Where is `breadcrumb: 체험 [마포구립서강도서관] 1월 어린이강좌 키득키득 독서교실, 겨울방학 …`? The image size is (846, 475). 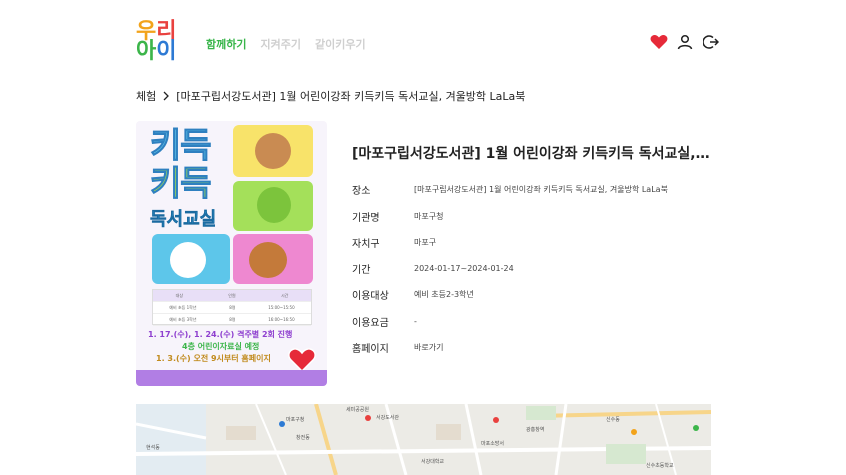
breadcrumb: 체험 [마포구립서강도서관] 1월 어린이강좌 키득키득 독서교실, 겨울방학 … is located at coordinates (330, 96).